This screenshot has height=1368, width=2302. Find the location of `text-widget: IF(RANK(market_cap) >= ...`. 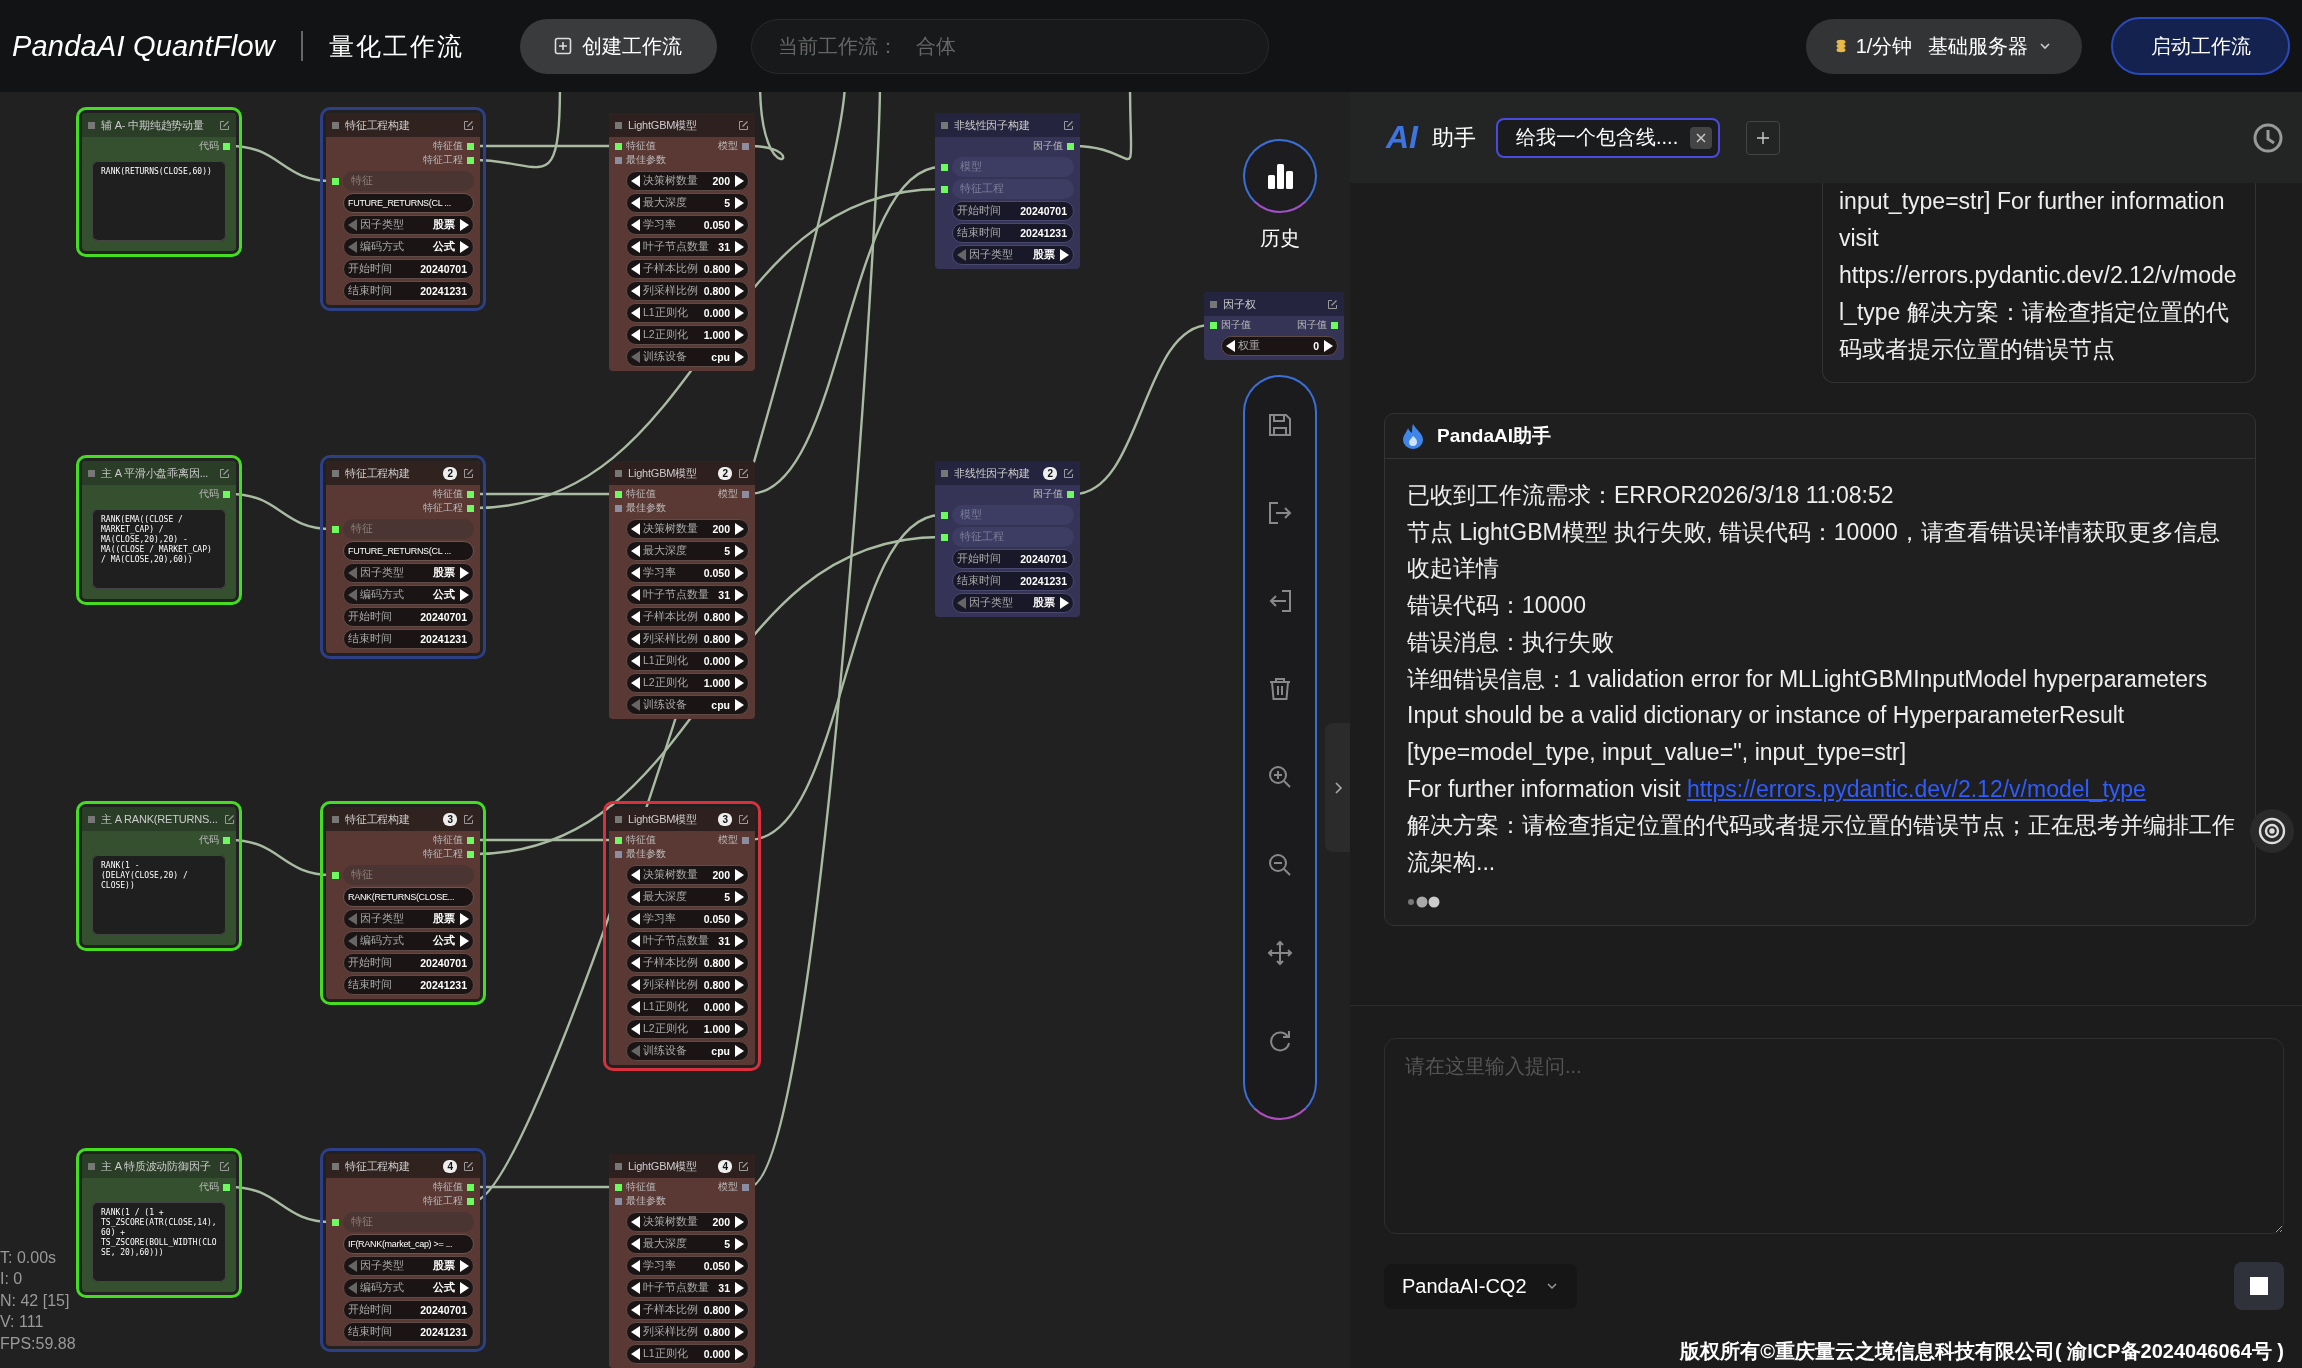

text-widget: IF(RANK(market_cap) >= ... is located at coordinates (408, 1244).